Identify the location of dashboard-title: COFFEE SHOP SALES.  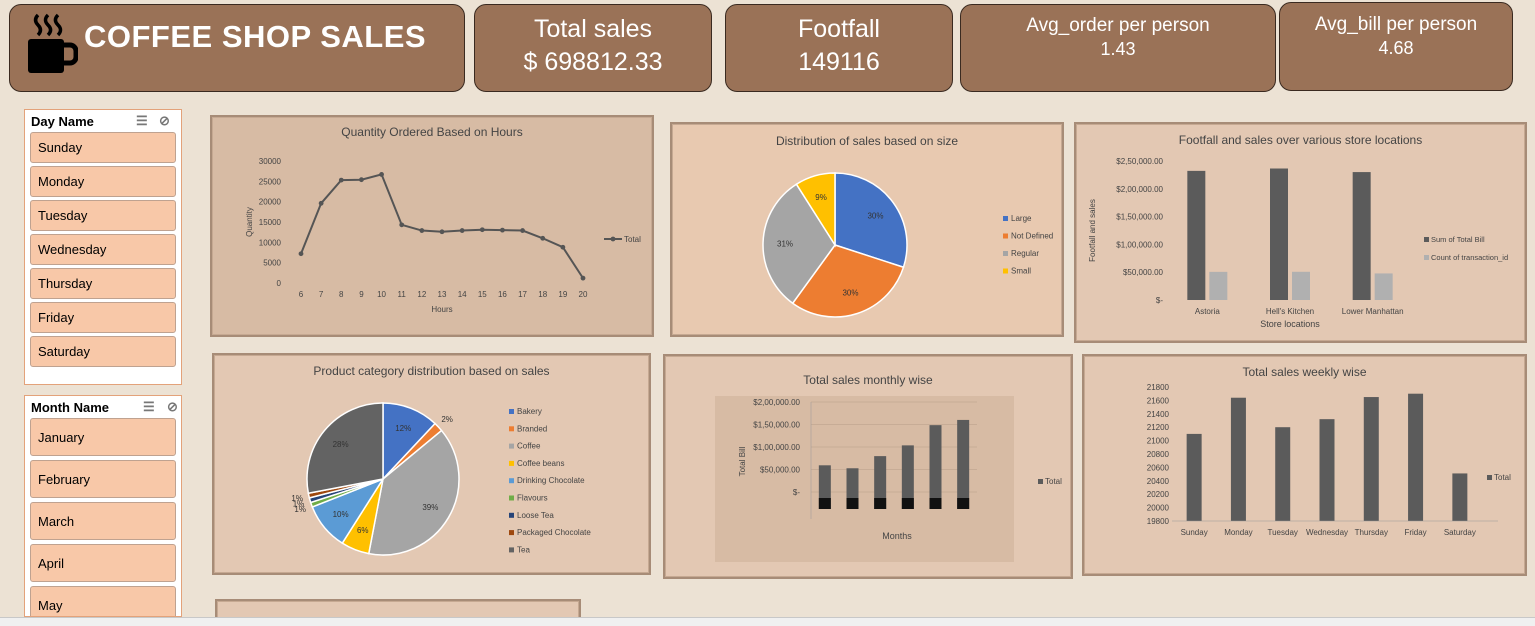
(255, 36).